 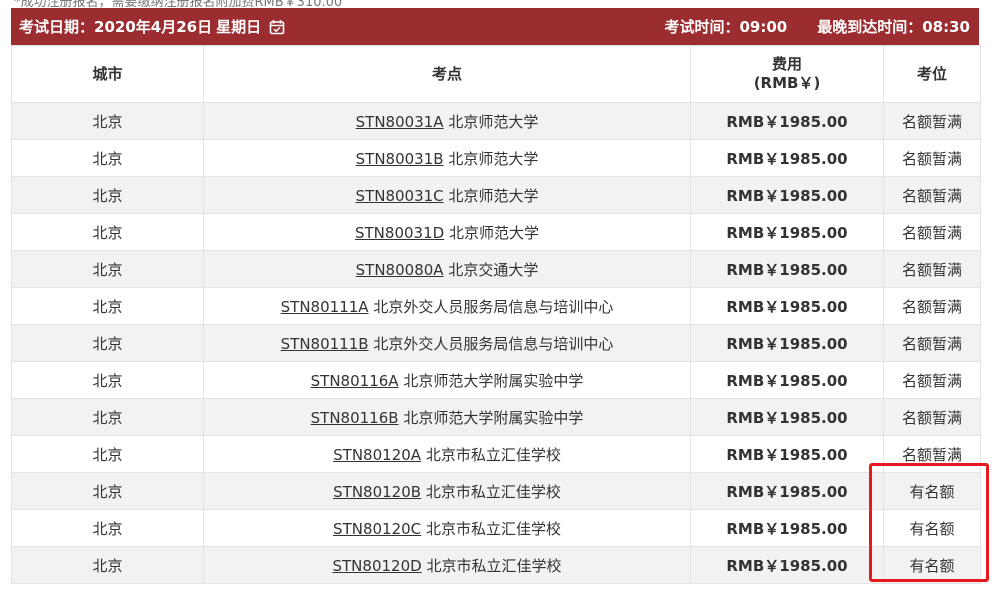 What do you see at coordinates (932, 74) in the screenshot?
I see `col-header-seat: 考位` at bounding box center [932, 74].